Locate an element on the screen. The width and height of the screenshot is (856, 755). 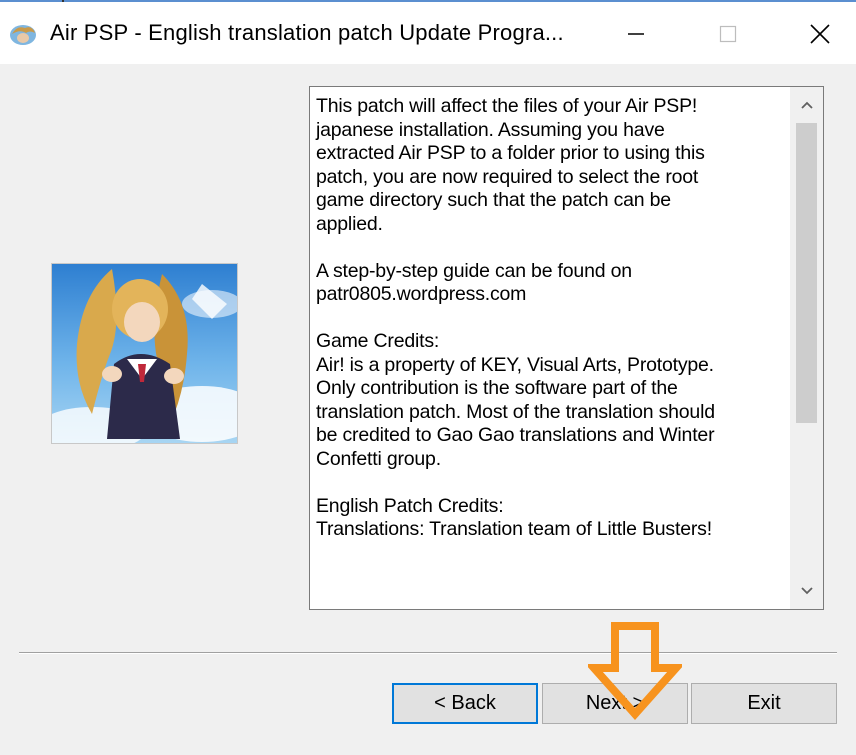
scroll-down-button is located at coordinates (806, 591).